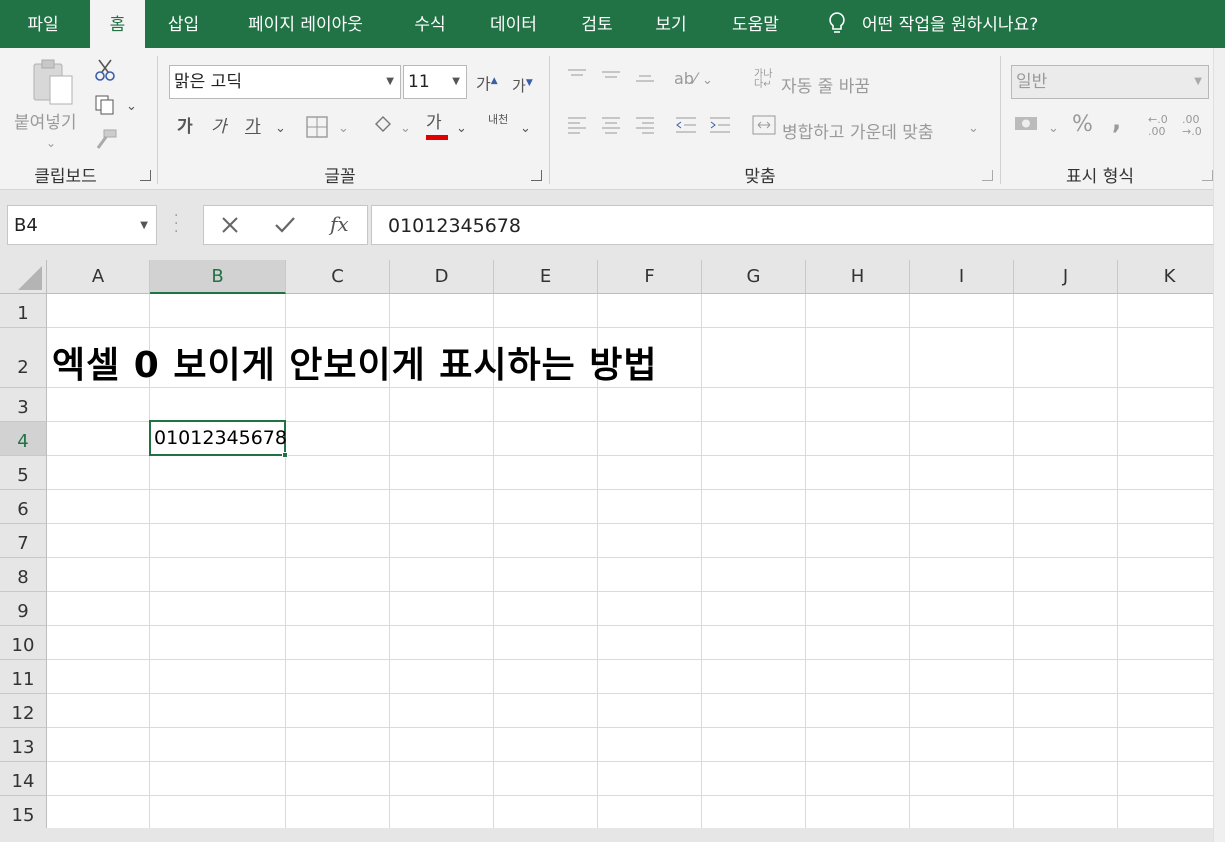 This screenshot has height=842, width=1225. Describe the element at coordinates (525, 129) in the screenshot. I see `phonetic-dropdown-icon: ⌄` at that location.